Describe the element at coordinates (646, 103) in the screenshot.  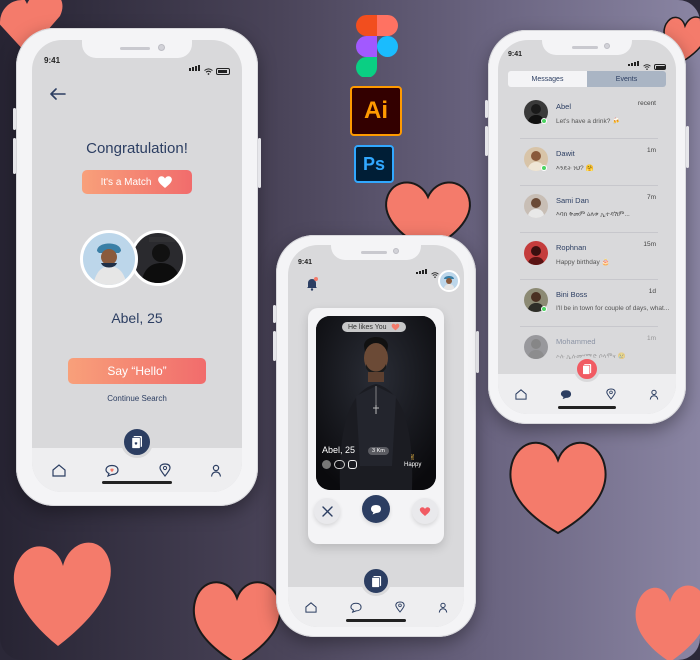
I see `message-time: recent` at that location.